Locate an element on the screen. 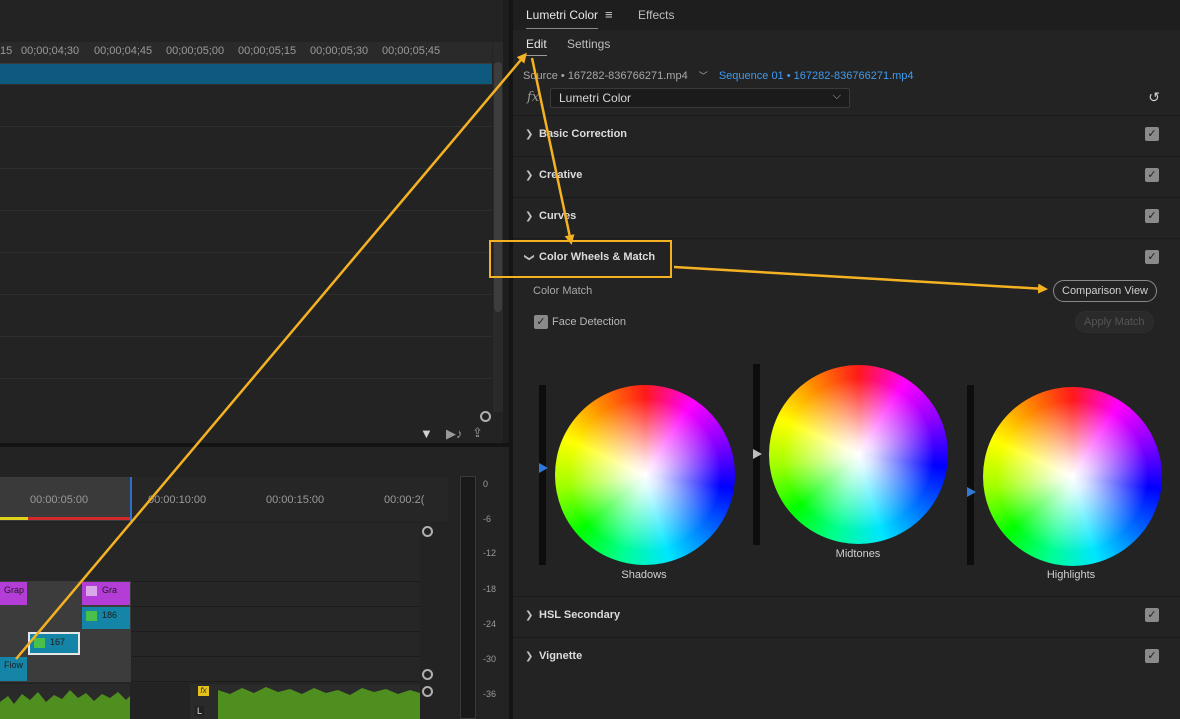  effect-row: fx Lumetri Color ⌵ ↺ is located at coordinates (846, 99).